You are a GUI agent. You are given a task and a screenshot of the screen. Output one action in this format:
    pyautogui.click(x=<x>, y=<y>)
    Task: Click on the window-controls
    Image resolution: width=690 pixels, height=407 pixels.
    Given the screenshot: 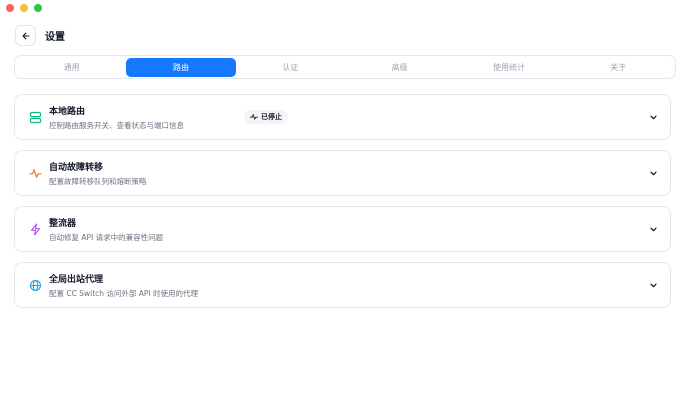 What is the action you would take?
    pyautogui.click(x=24, y=8)
    